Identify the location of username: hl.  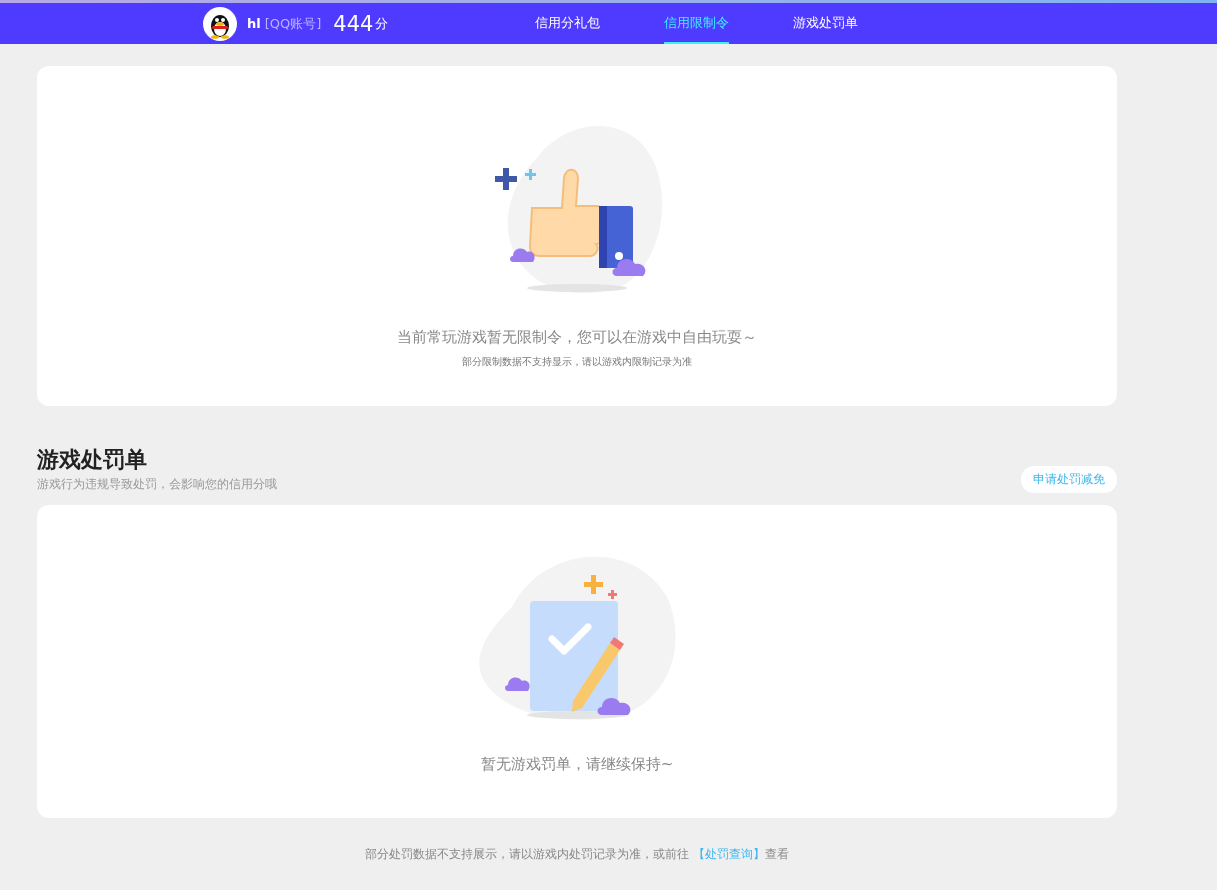
(254, 23).